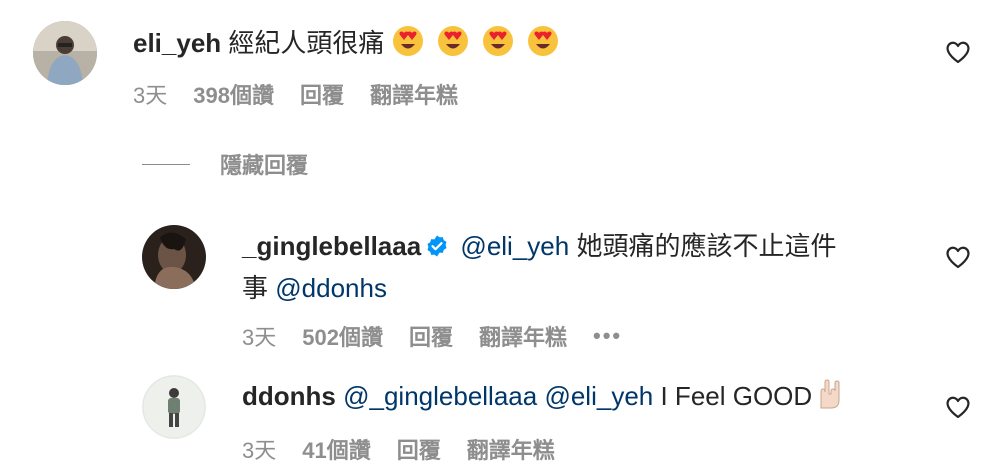  Describe the element at coordinates (342, 336) in the screenshot. I see `like-count: 502個讚` at that location.